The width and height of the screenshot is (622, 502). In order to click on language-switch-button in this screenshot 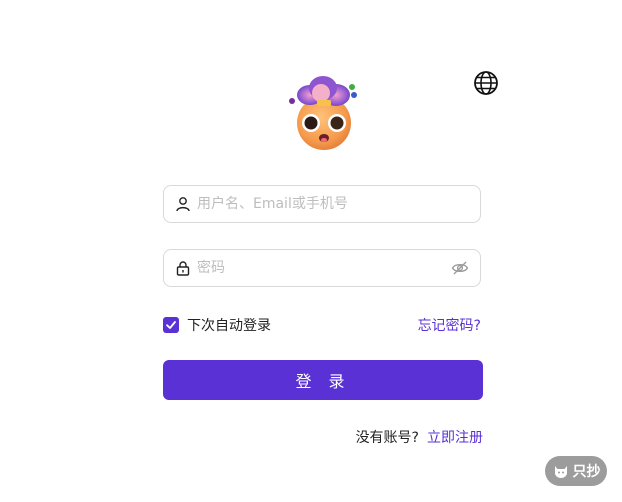, I will do `click(486, 83)`.